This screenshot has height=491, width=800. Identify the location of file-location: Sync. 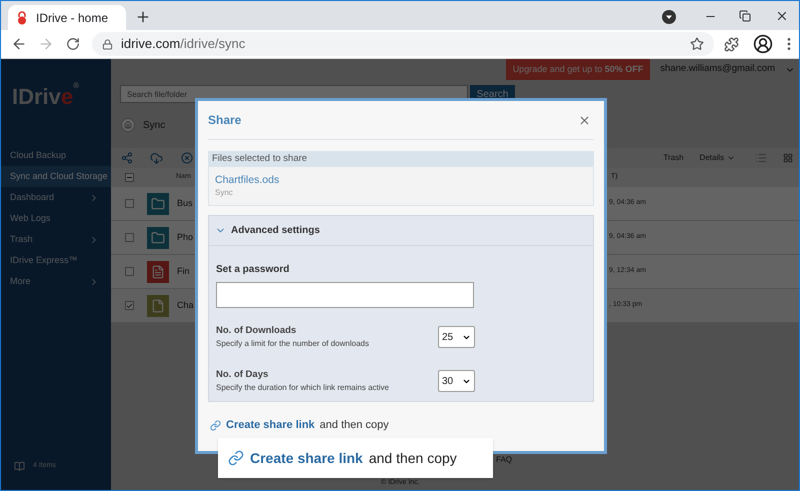
(224, 193).